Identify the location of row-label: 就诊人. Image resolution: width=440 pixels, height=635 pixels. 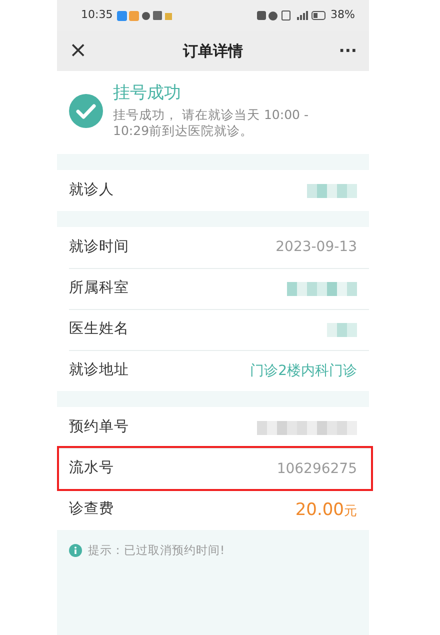
(91, 190).